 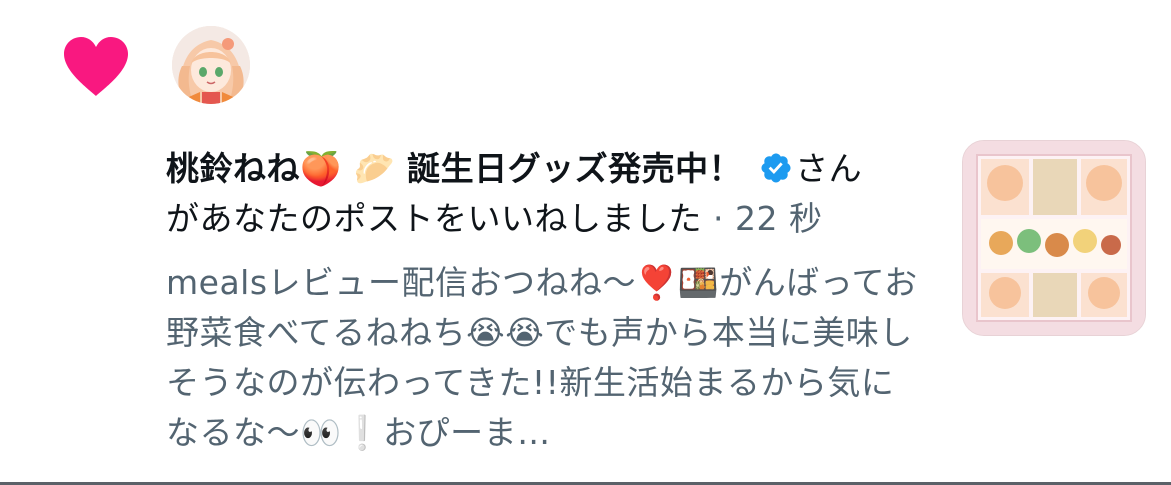 I want to click on avatar-image, so click(x=211, y=65).